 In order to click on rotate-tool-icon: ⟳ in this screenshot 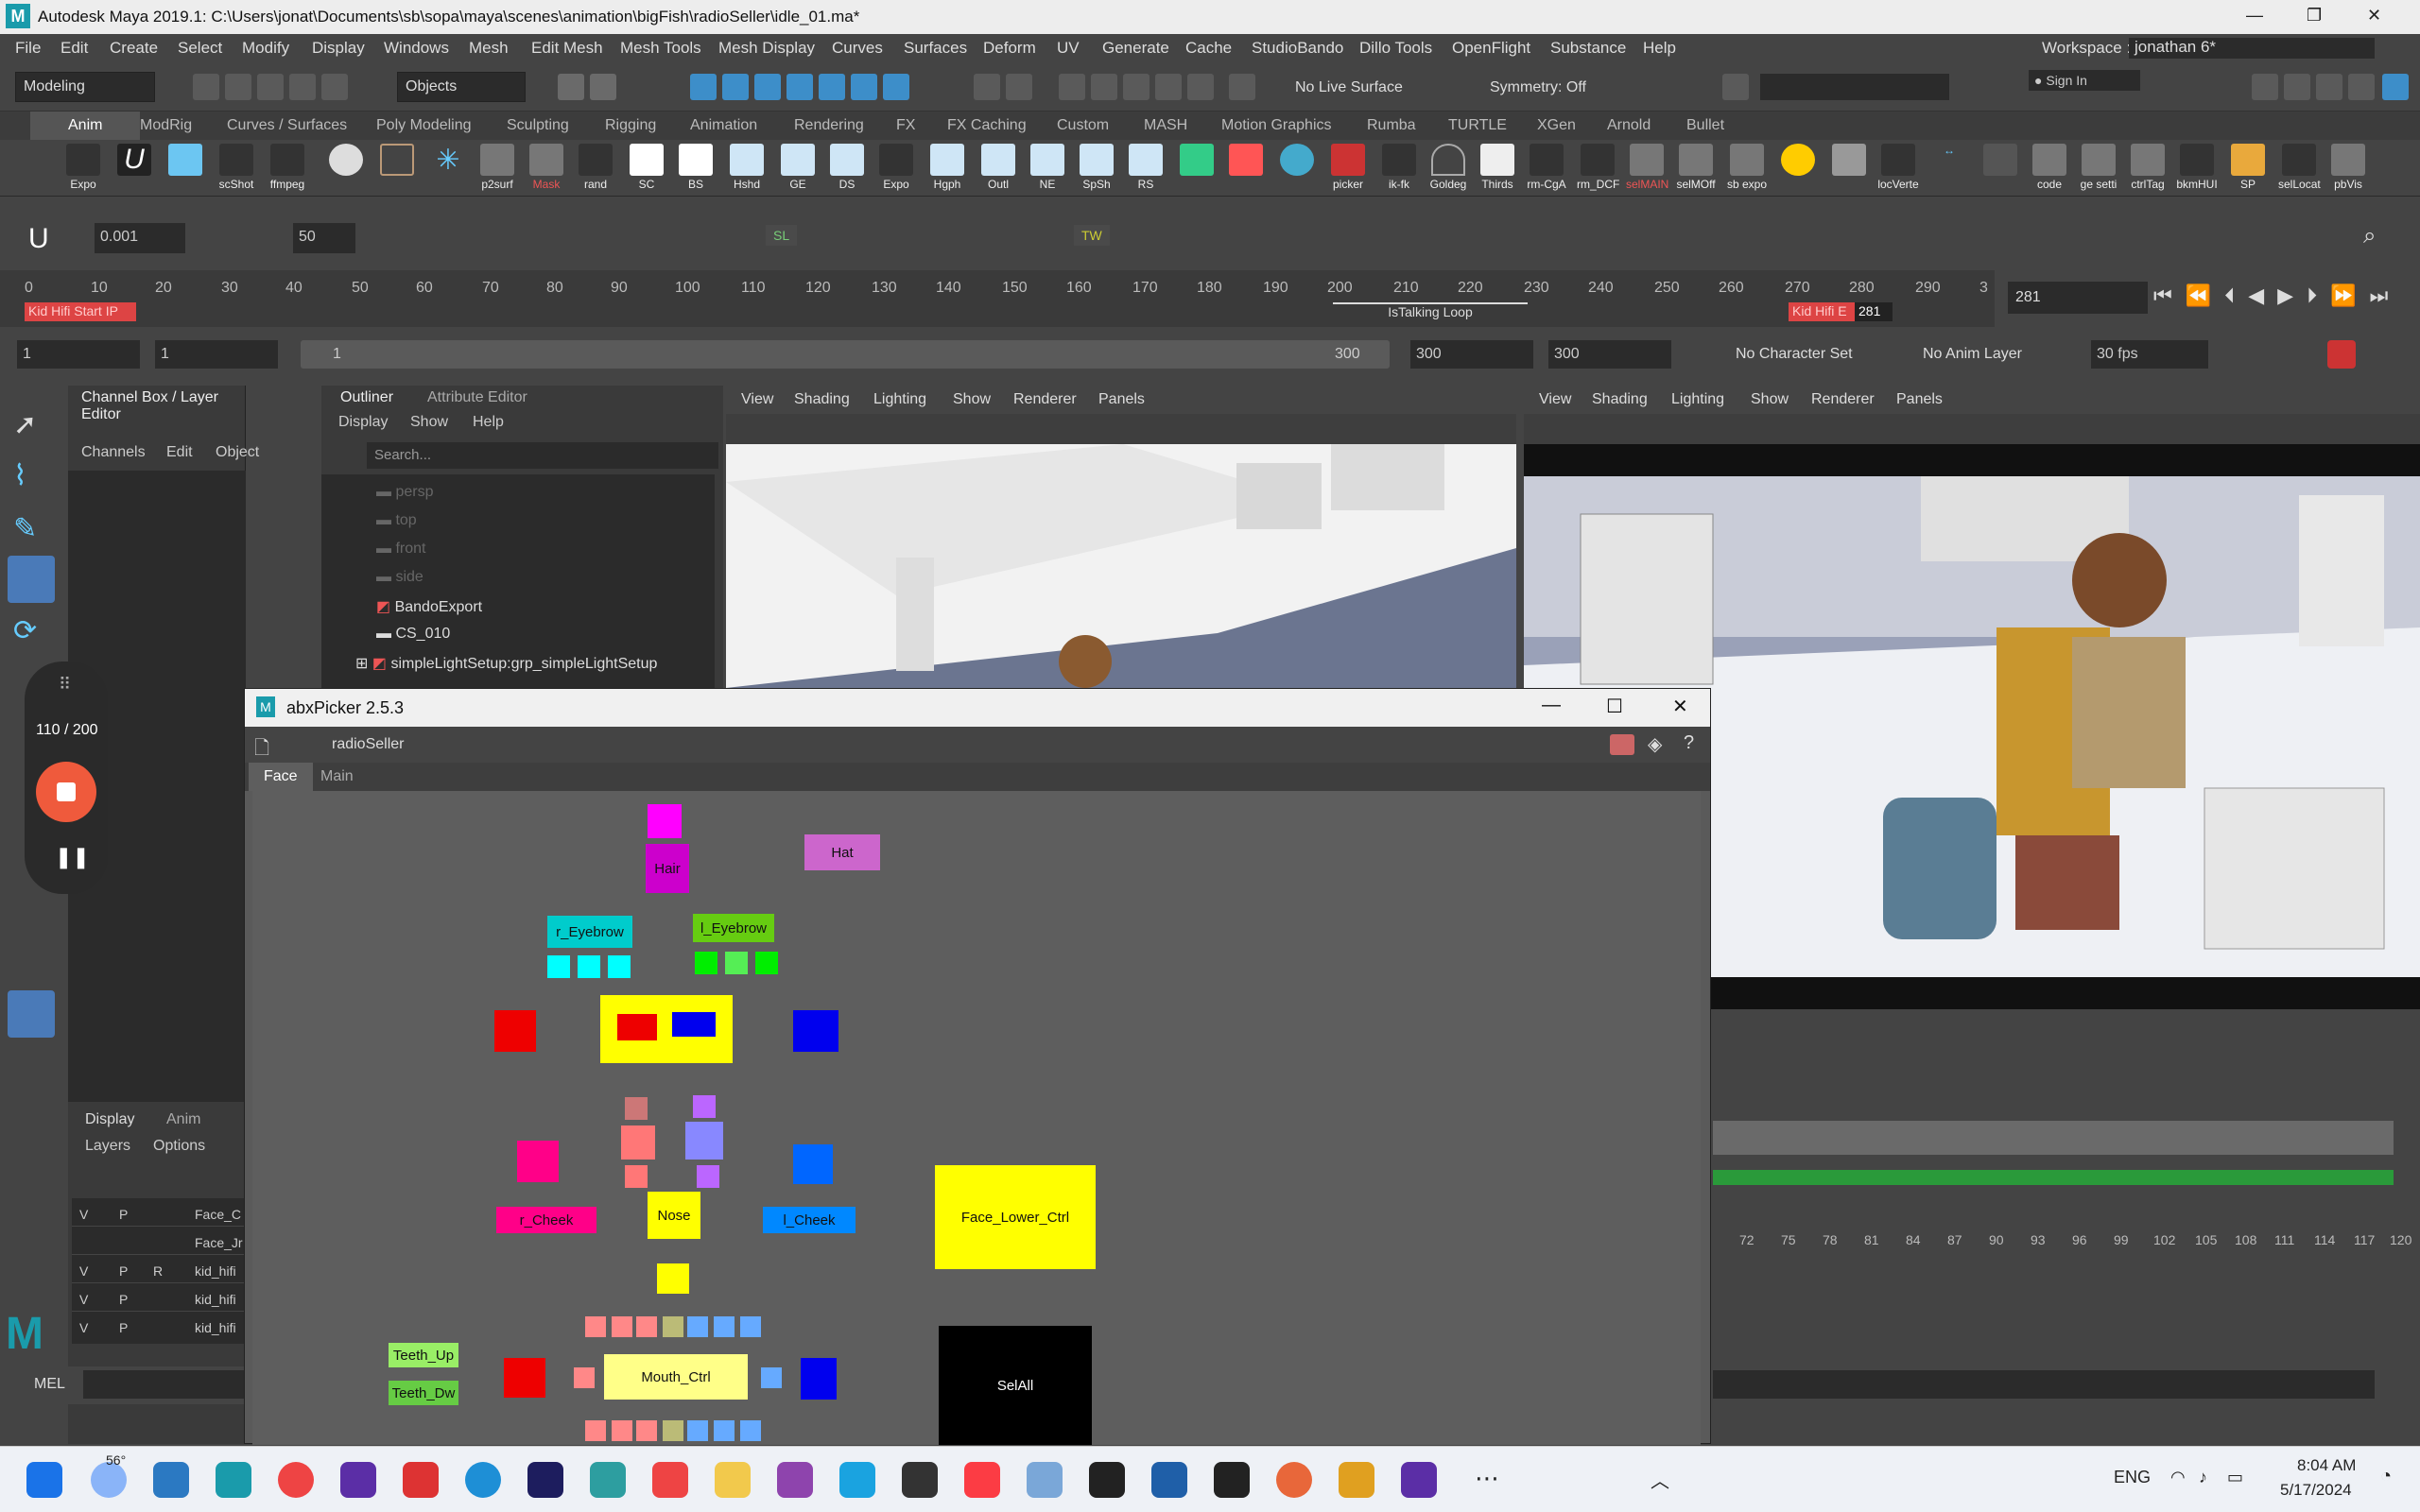, I will do `click(25, 630)`.